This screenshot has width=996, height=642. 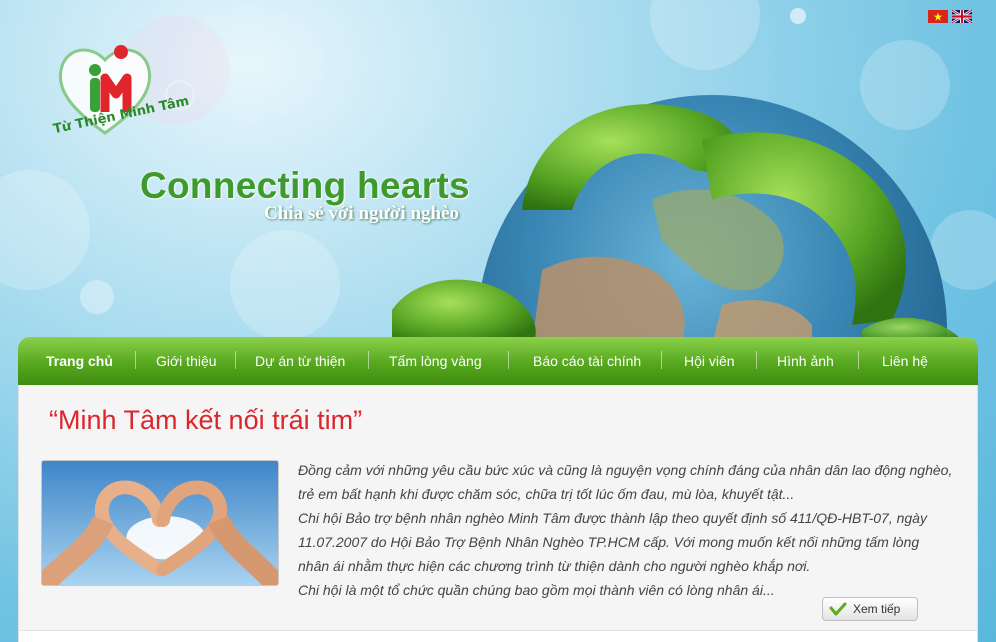 I want to click on nav-item-about: Giới thiệu, so click(x=186, y=361).